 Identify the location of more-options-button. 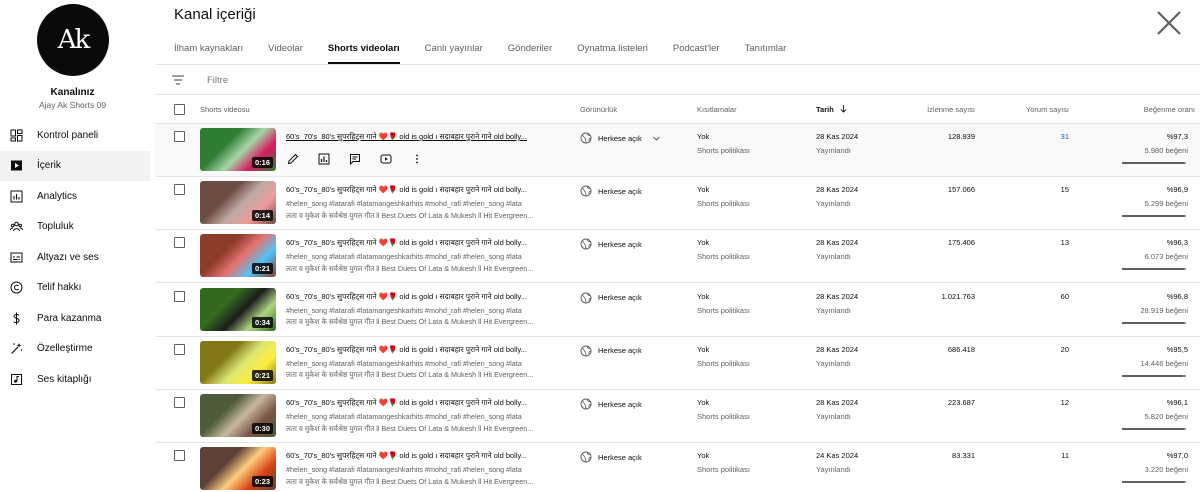
(417, 159).